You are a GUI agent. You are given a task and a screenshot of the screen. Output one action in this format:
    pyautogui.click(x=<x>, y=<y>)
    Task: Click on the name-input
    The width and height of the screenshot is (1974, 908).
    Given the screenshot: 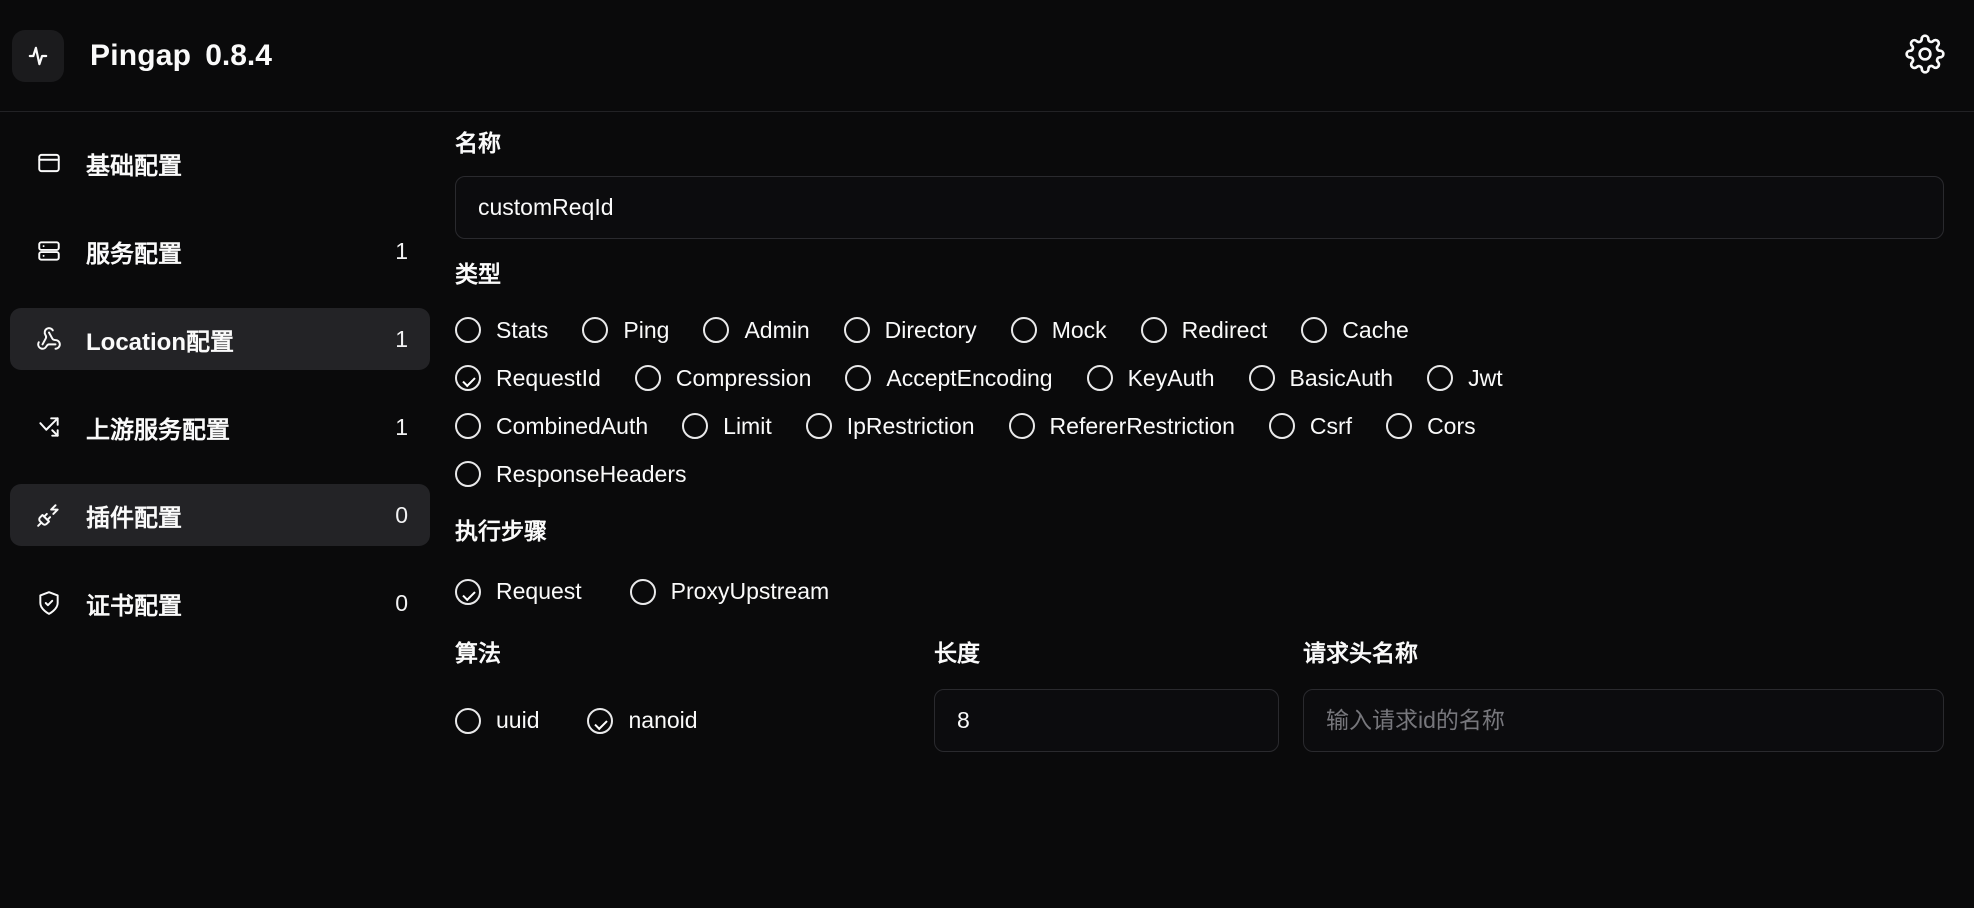 What is the action you would take?
    pyautogui.click(x=1199, y=207)
    